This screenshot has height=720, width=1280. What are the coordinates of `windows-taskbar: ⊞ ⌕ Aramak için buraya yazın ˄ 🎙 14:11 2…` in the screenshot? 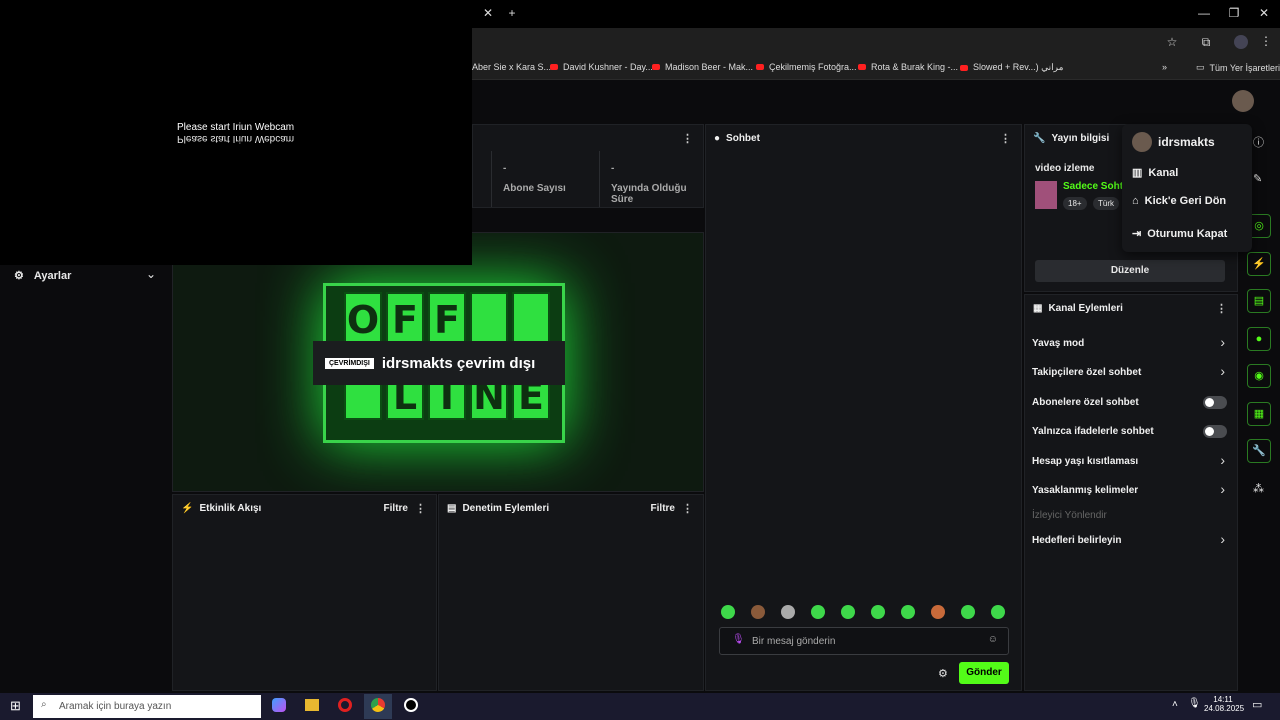 It's located at (640, 706).